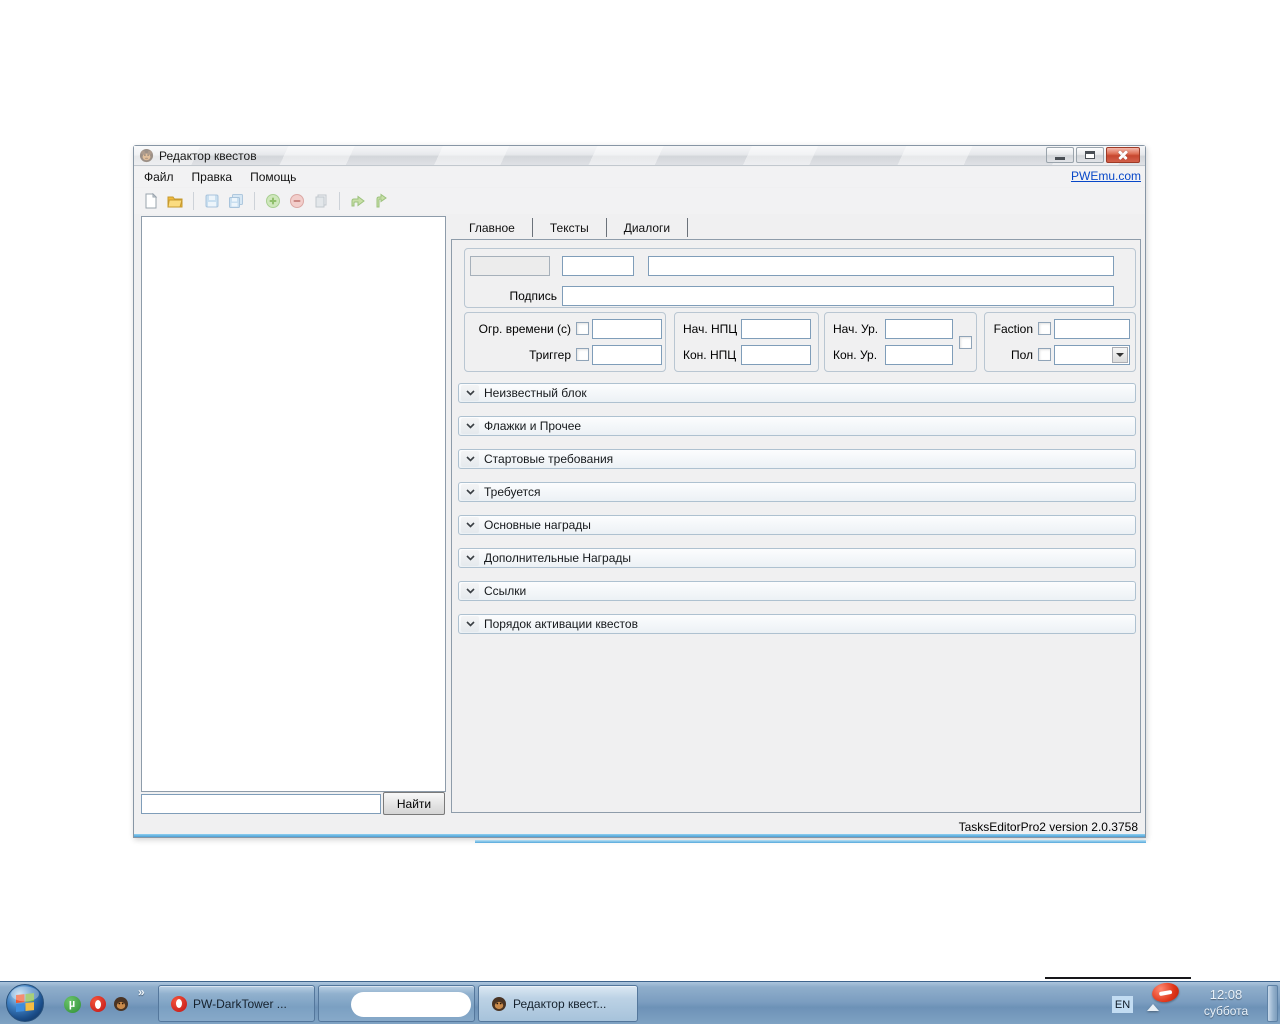 The image size is (1280, 1024). What do you see at coordinates (598, 266) in the screenshot?
I see `quest-code-input` at bounding box center [598, 266].